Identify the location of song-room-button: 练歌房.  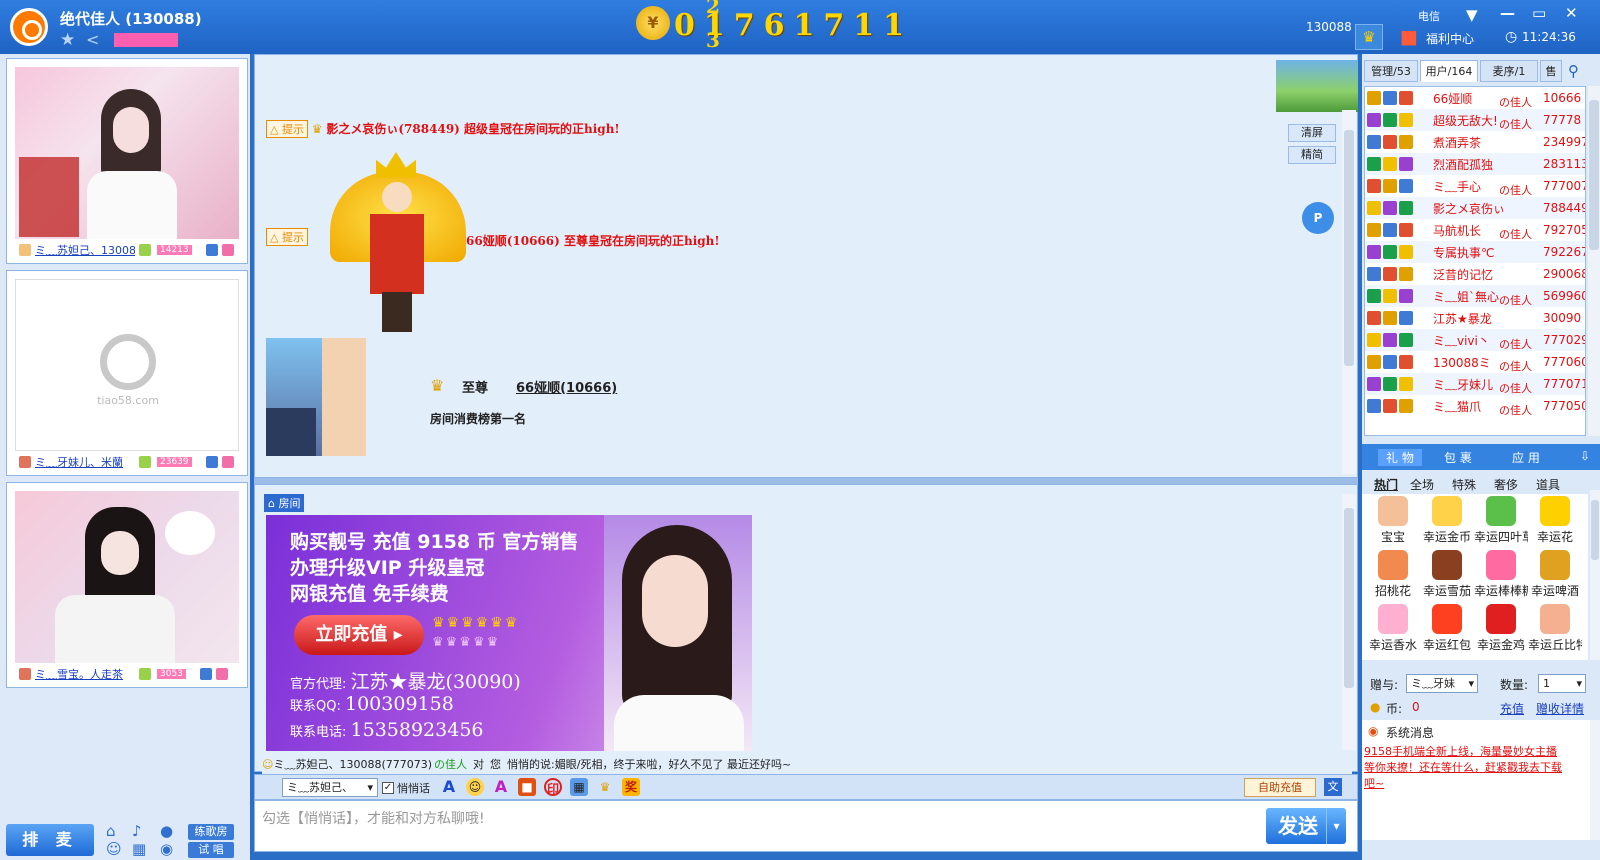
(211, 832).